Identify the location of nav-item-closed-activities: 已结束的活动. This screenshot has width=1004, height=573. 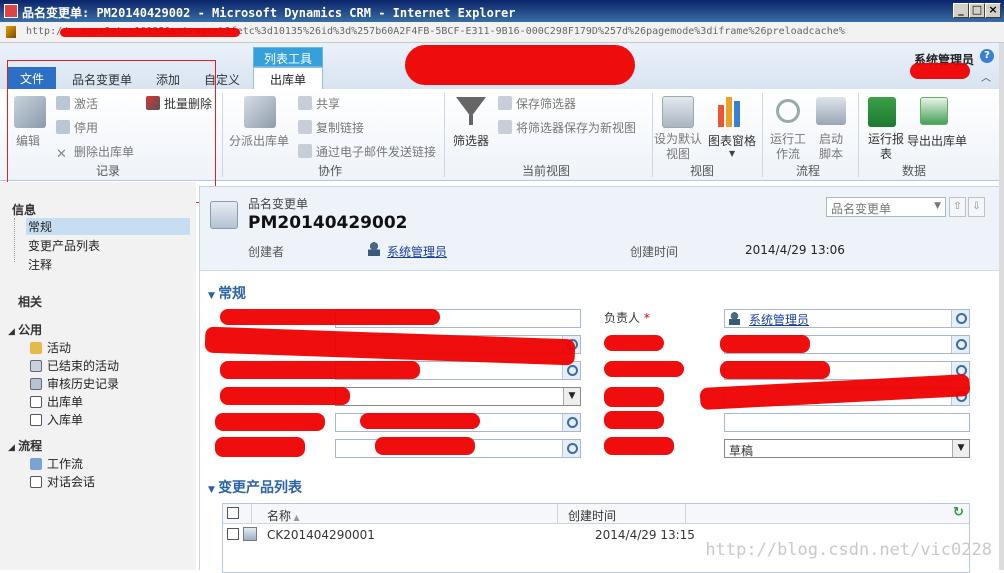
(74, 365).